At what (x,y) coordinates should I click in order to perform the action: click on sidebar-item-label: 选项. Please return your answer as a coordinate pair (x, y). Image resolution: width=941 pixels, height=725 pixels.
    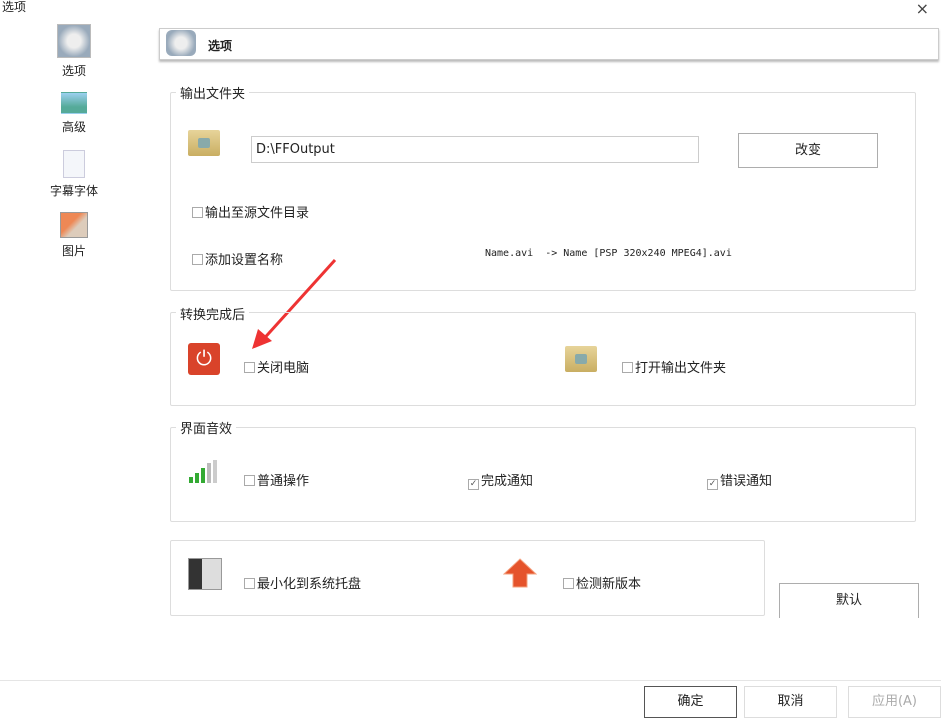
    Looking at the image, I should click on (73, 71).